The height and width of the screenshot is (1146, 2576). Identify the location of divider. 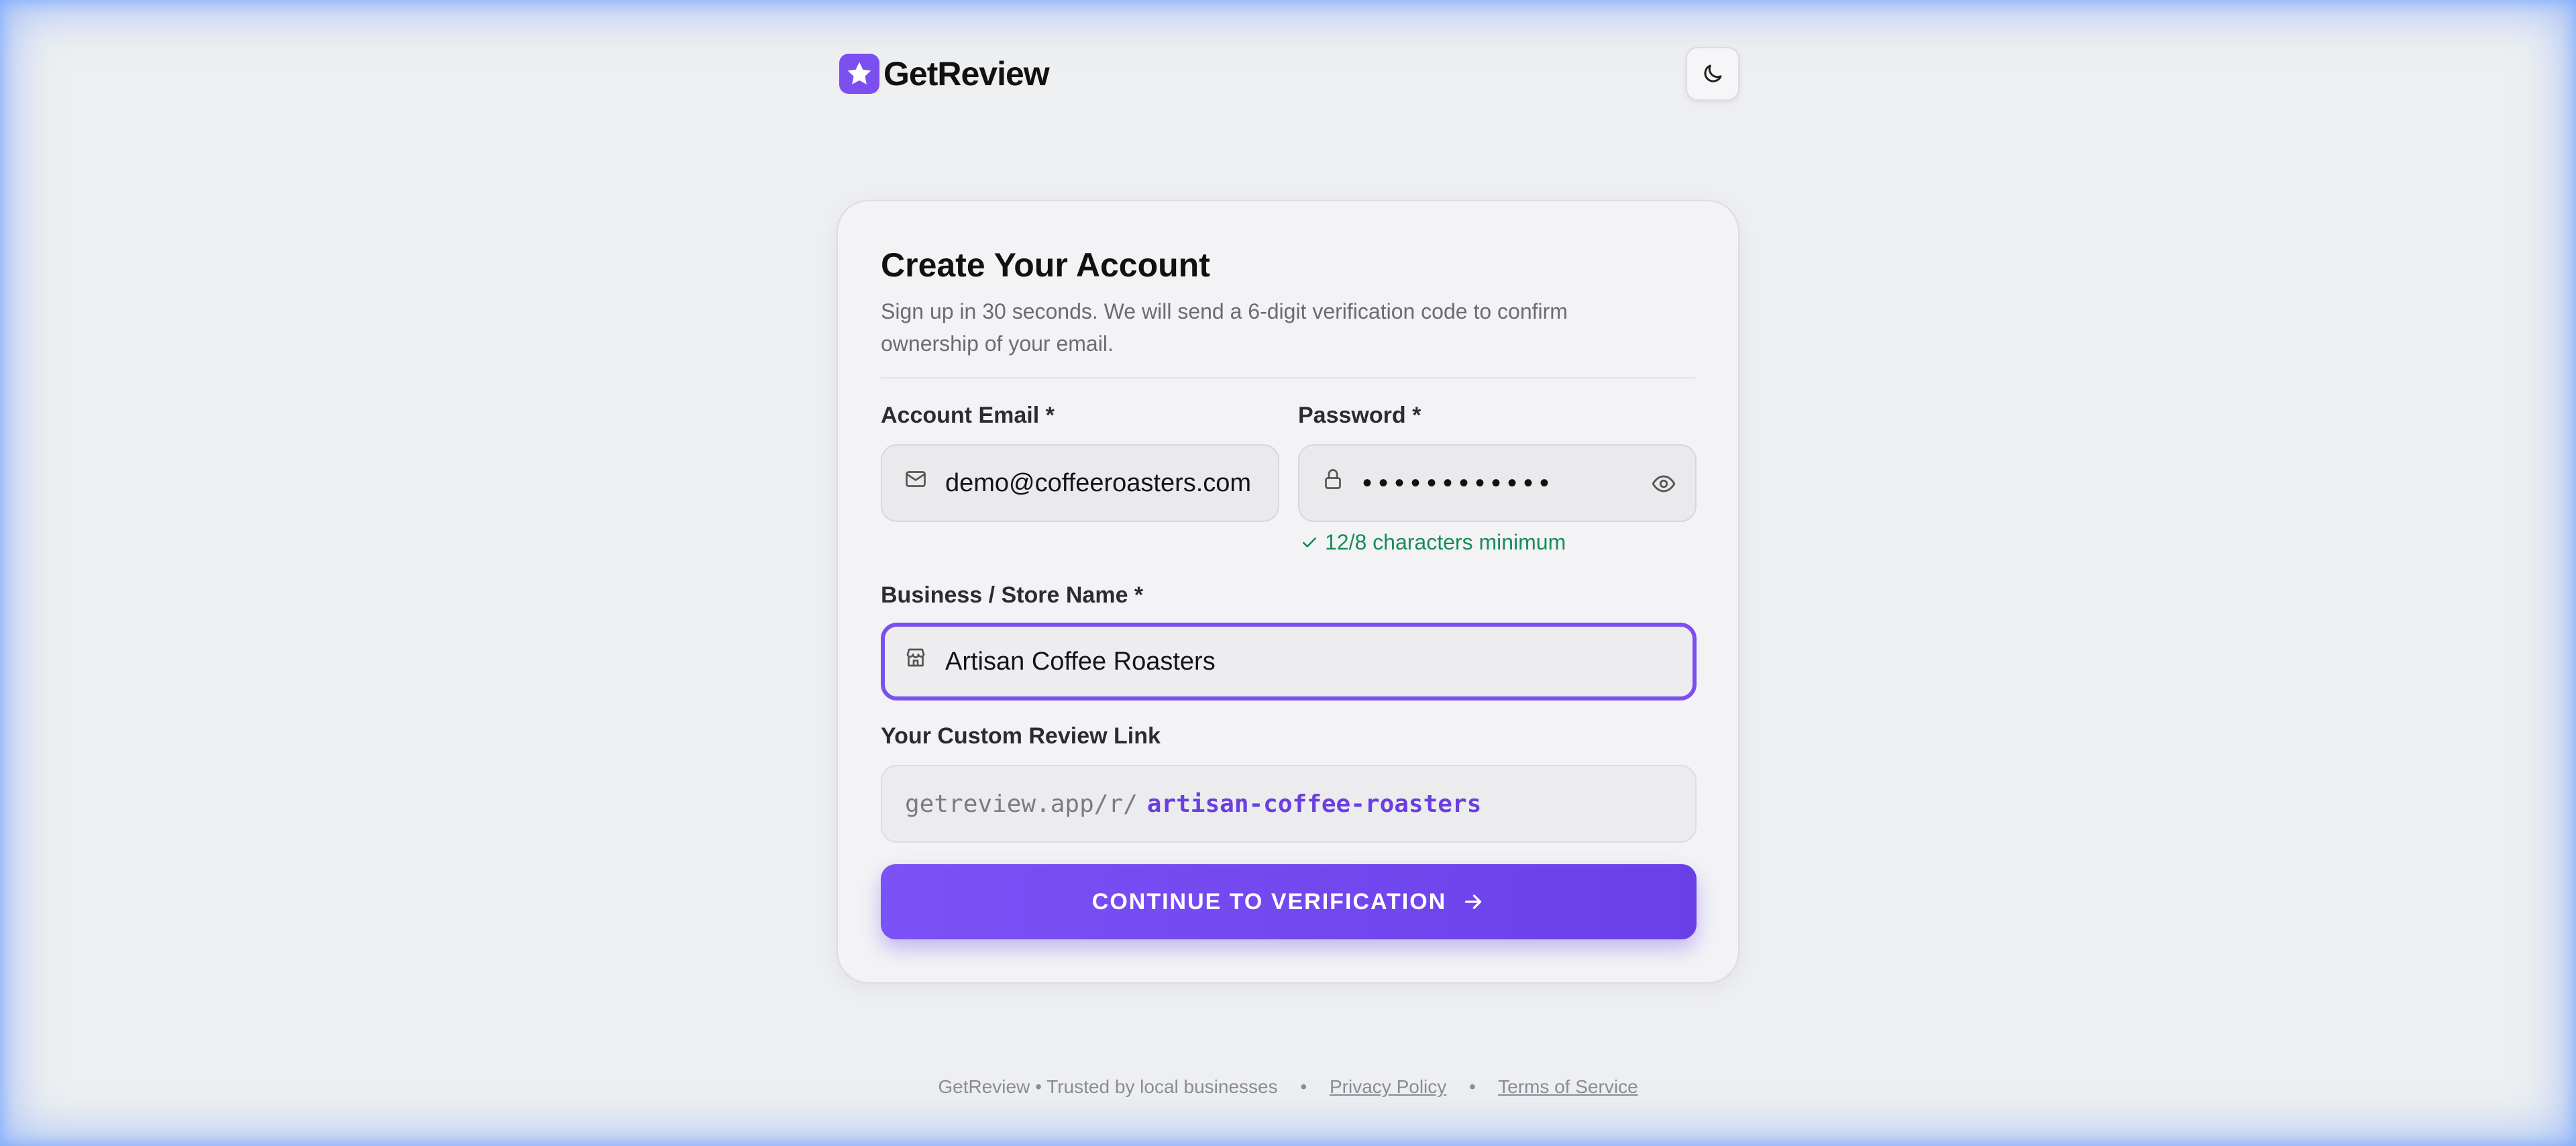
(1288, 377).